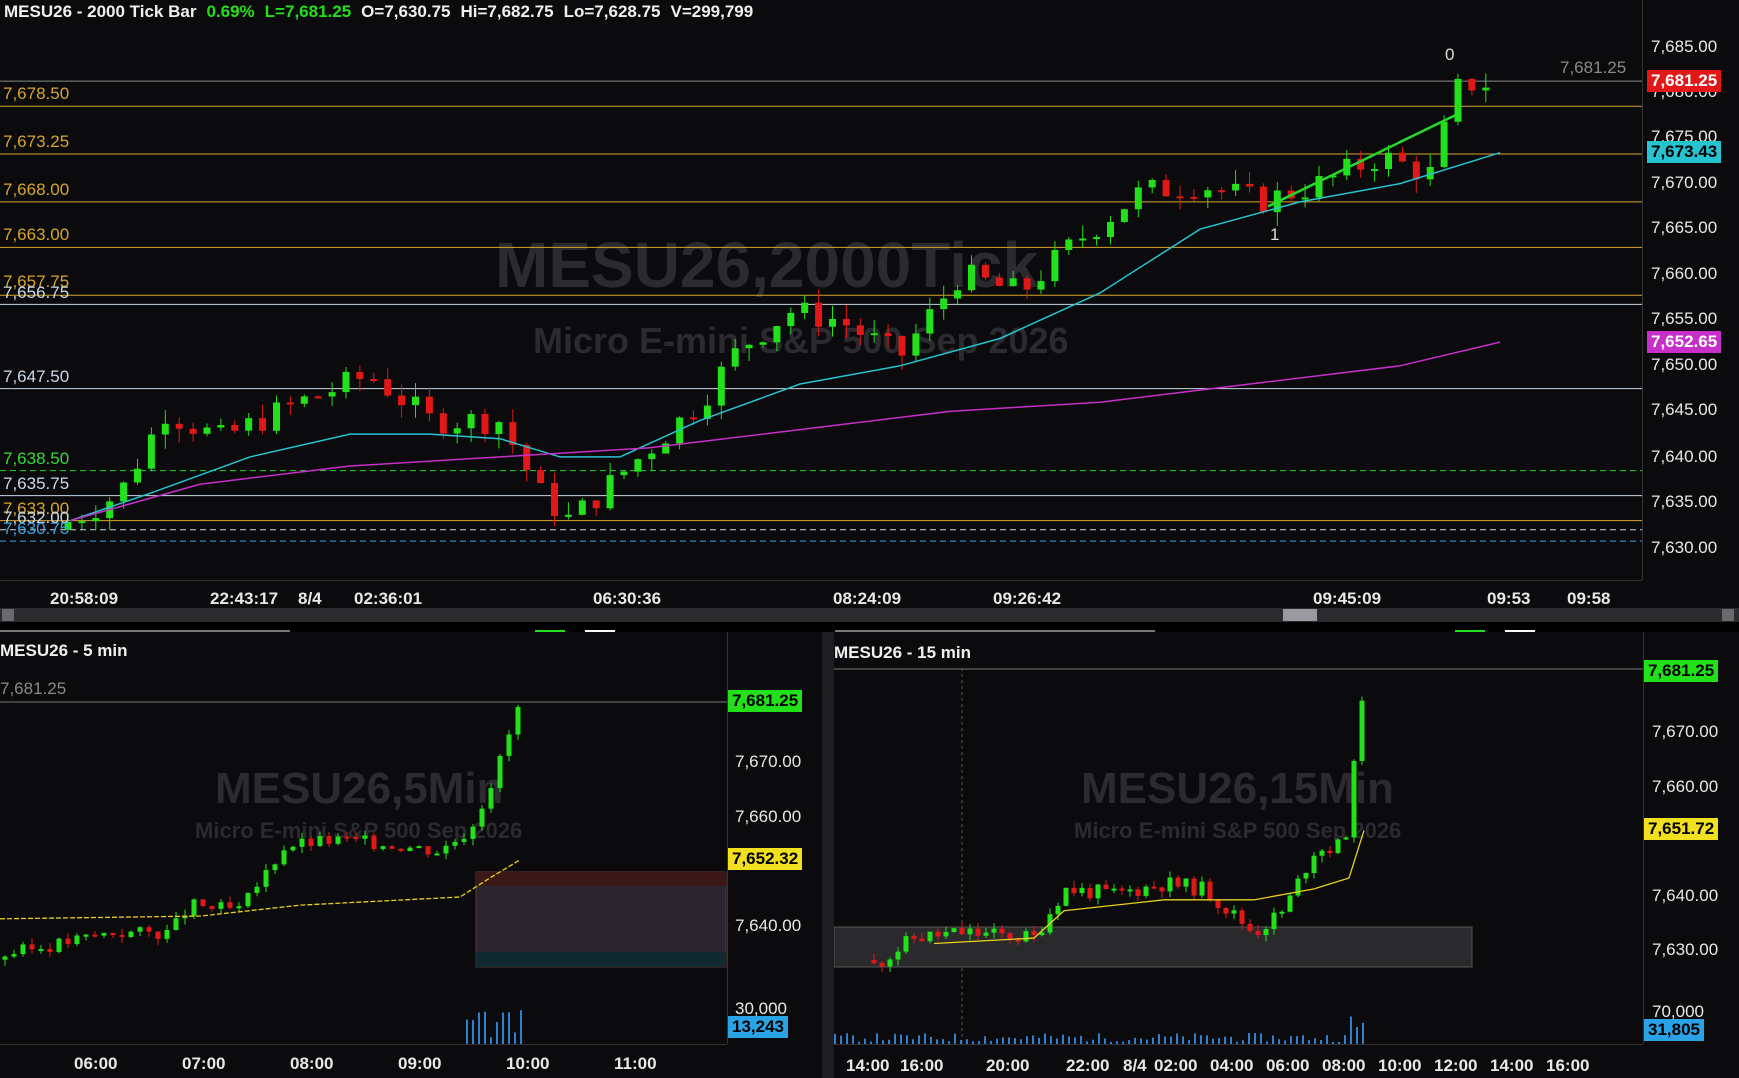 The width and height of the screenshot is (1739, 1078). I want to click on price-tick: 7,660.00, so click(768, 816).